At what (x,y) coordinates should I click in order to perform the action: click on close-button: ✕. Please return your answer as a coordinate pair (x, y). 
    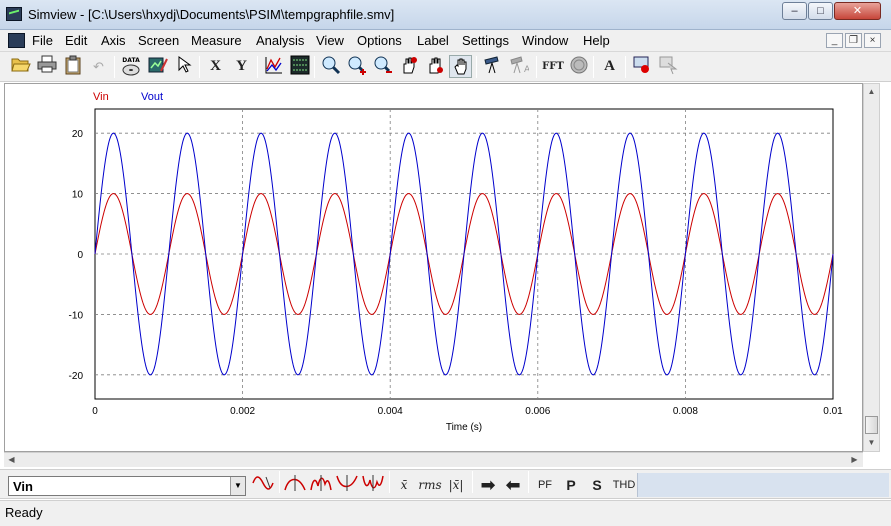
    Looking at the image, I should click on (857, 11).